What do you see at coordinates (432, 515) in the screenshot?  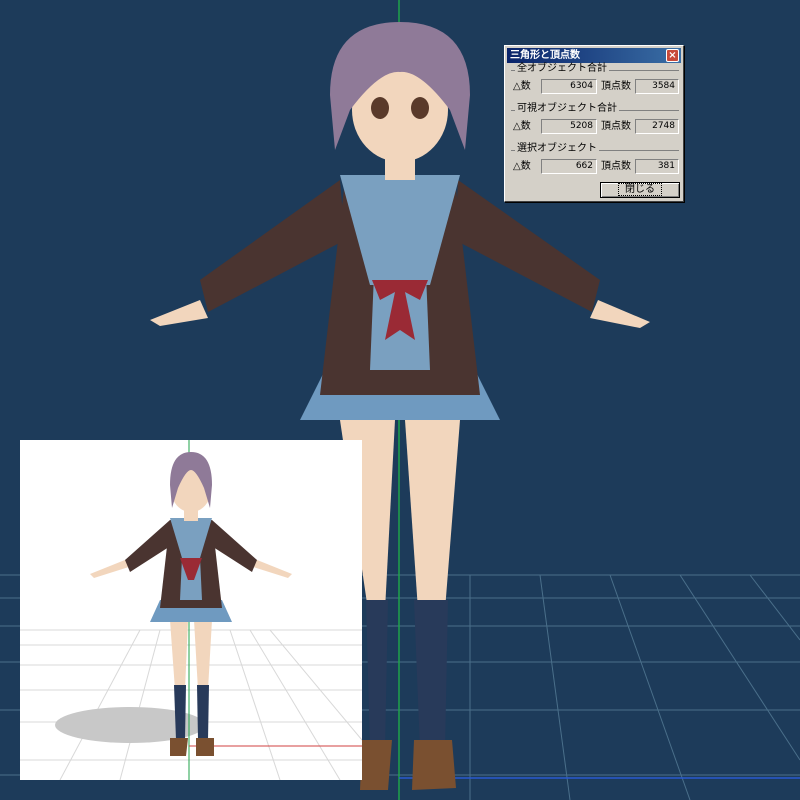 I see `right-leg` at bounding box center [432, 515].